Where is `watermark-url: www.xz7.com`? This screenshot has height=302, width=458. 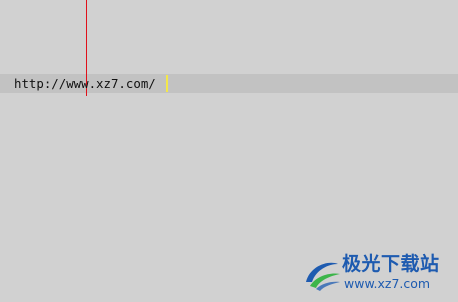 watermark-url: www.xz7.com is located at coordinates (387, 283).